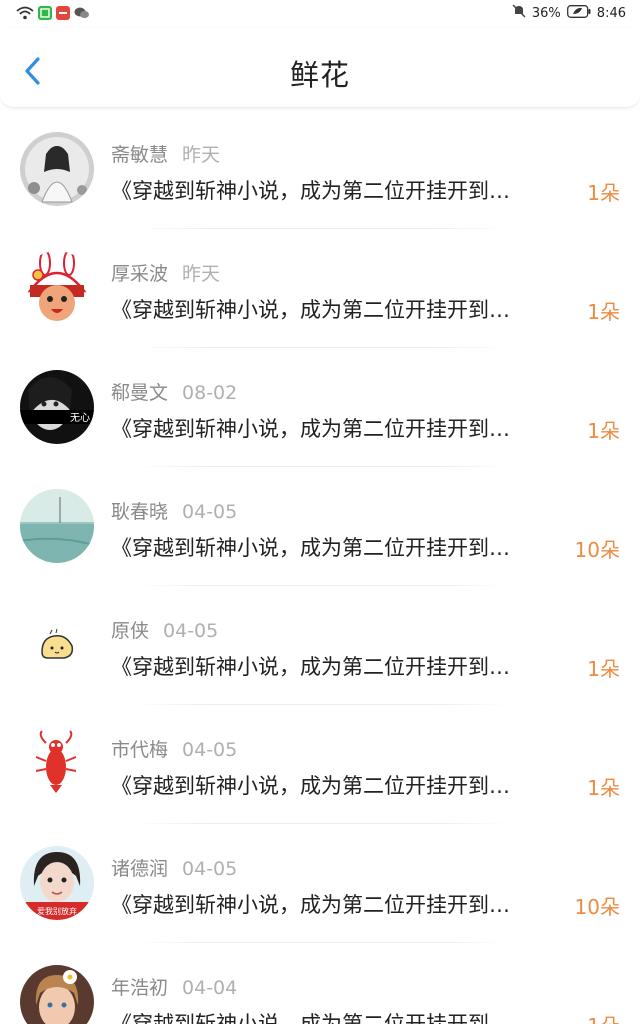 The image size is (640, 1024). I want to click on mute-bell-icon, so click(519, 13).